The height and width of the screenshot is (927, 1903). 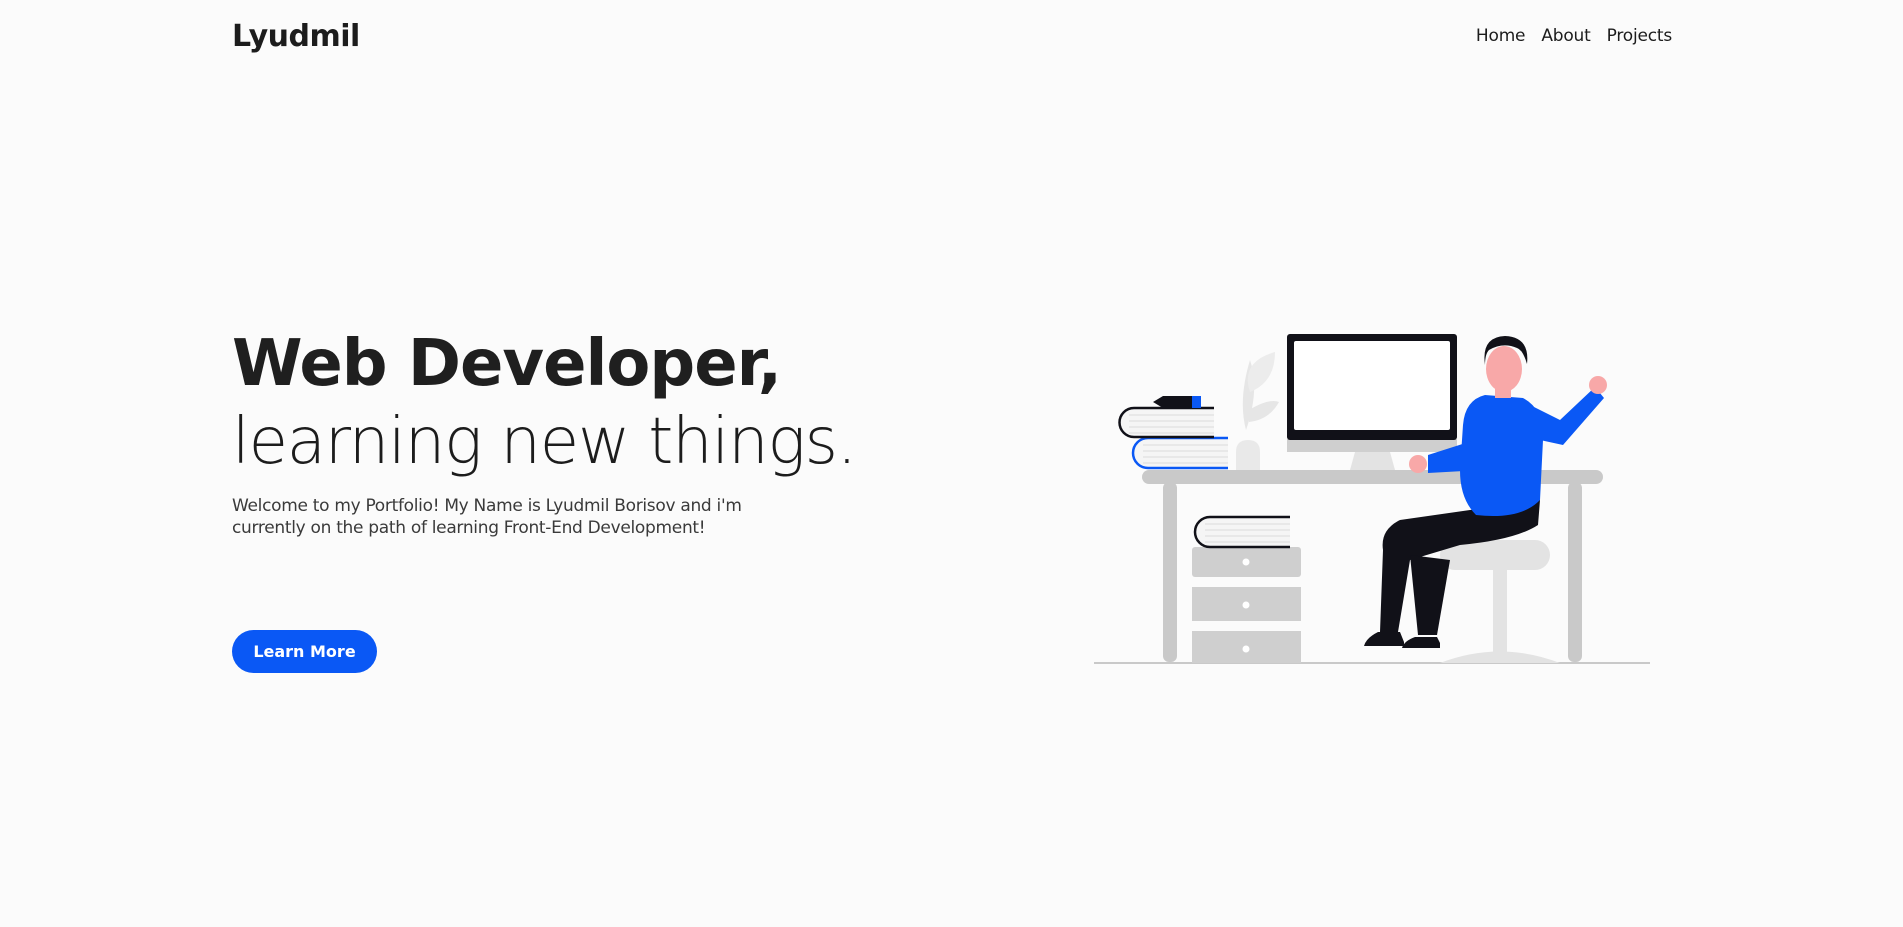 What do you see at coordinates (769, 364) in the screenshot?
I see `headline-comma: ,` at bounding box center [769, 364].